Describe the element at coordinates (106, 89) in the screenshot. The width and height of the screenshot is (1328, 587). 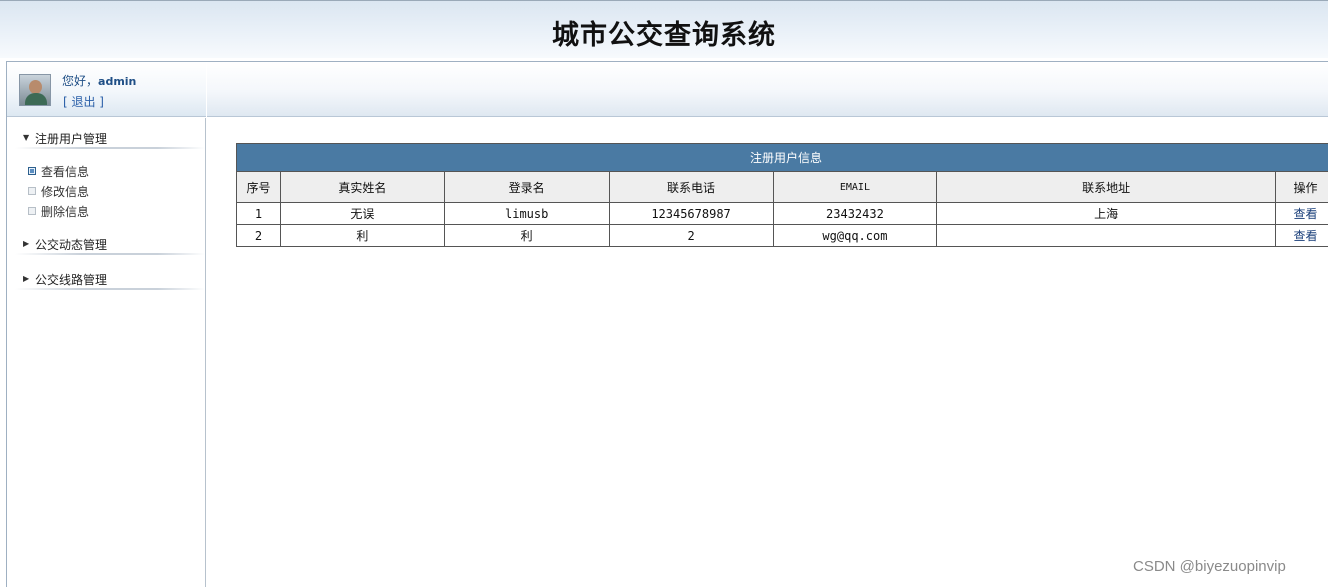
I see `user-panel: 您好，admin [ 退出 ]` at that location.